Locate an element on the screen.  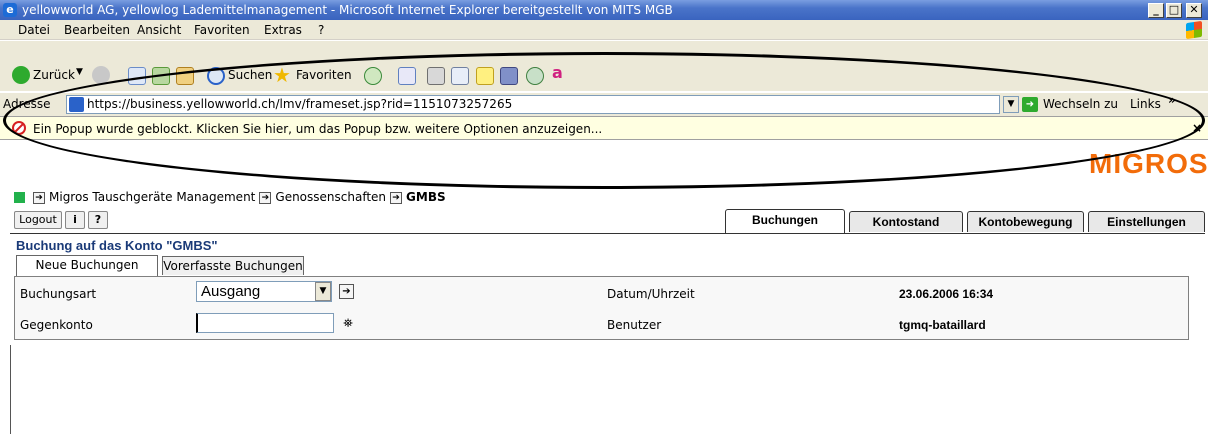
logout-button: Logout is located at coordinates (38, 220).